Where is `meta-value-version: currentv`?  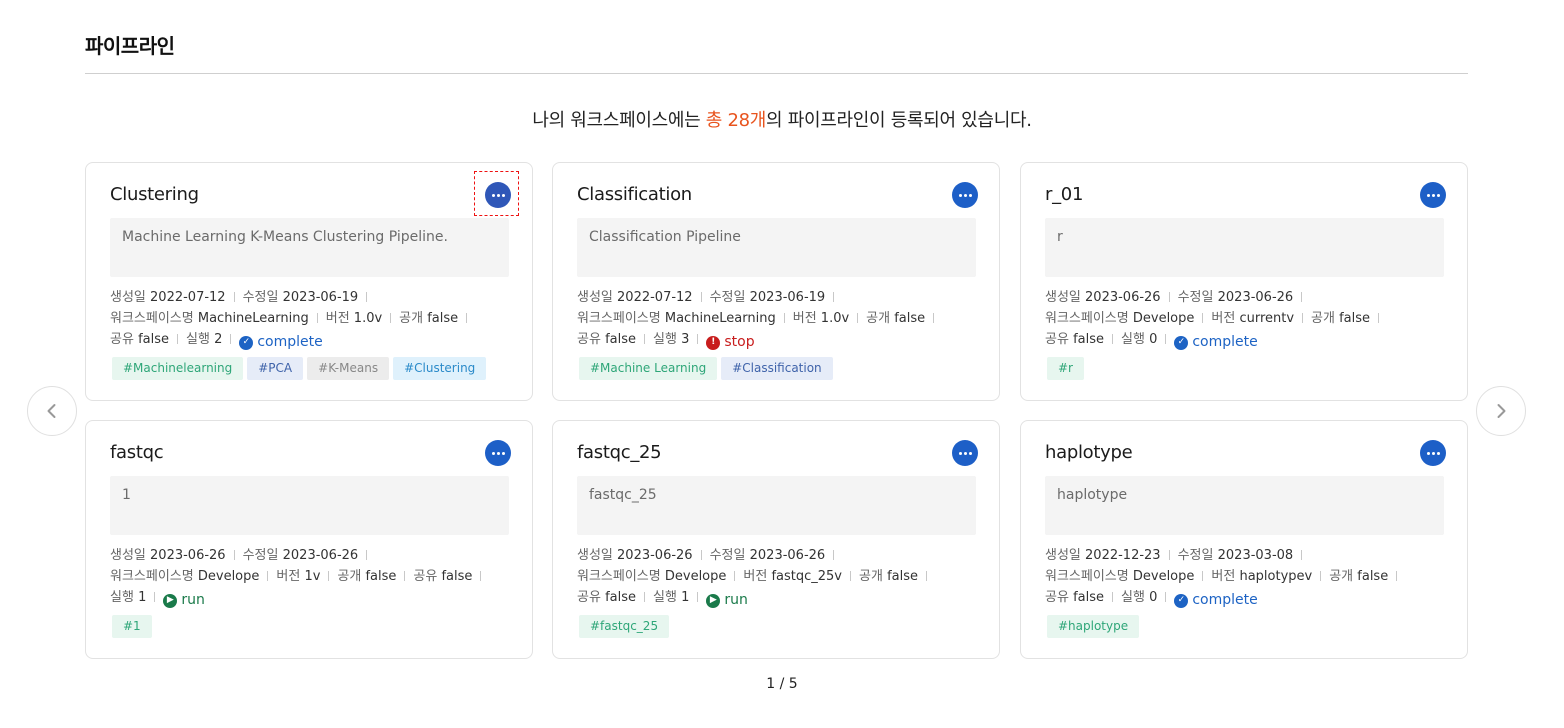
meta-value-version: currentv is located at coordinates (1267, 318).